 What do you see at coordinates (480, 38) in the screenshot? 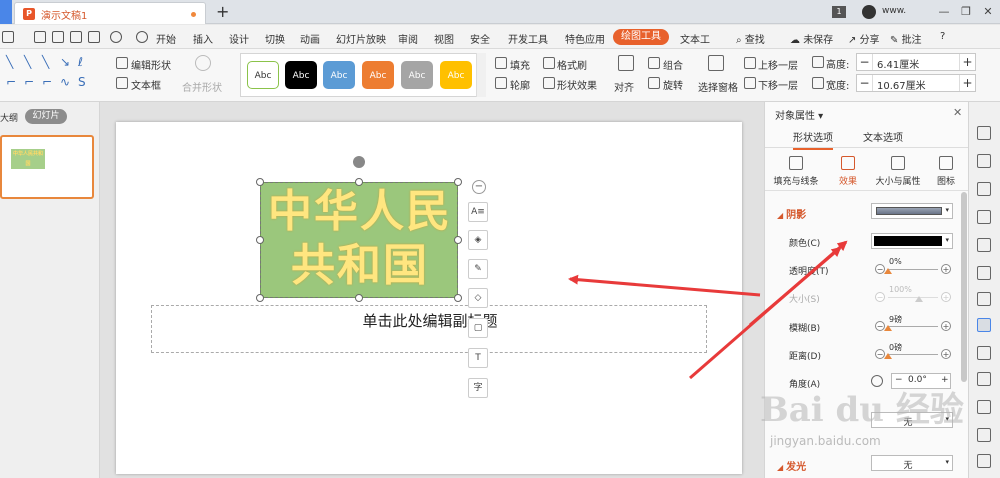
I see `menu-security: 安全` at bounding box center [480, 38].